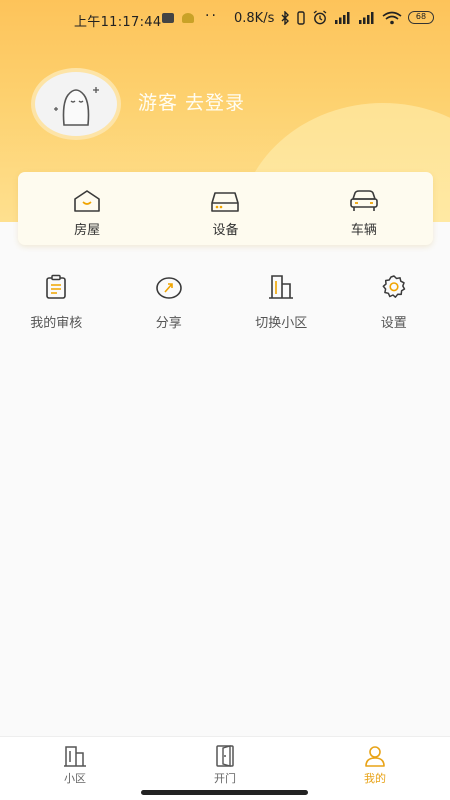 Image resolution: width=450 pixels, height=800 pixels. Describe the element at coordinates (118, 22) in the screenshot. I see `status-time: 上午11:17:44` at that location.